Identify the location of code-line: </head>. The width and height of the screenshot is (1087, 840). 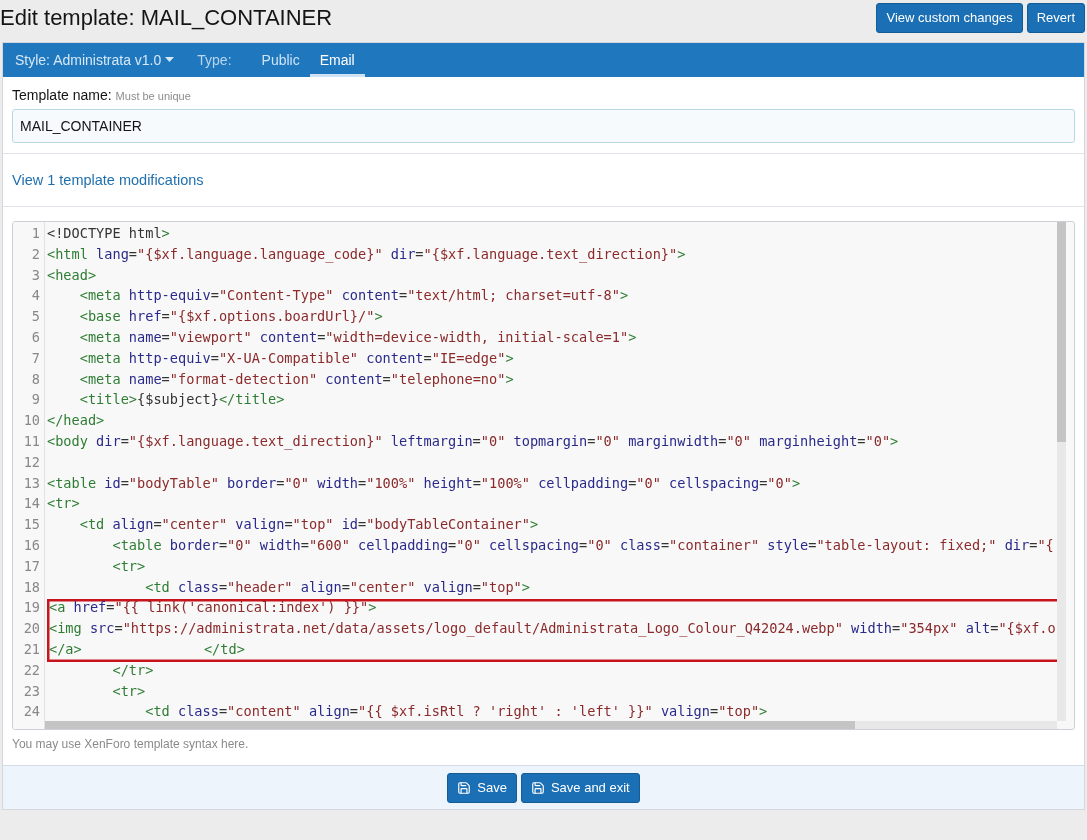
(76, 421).